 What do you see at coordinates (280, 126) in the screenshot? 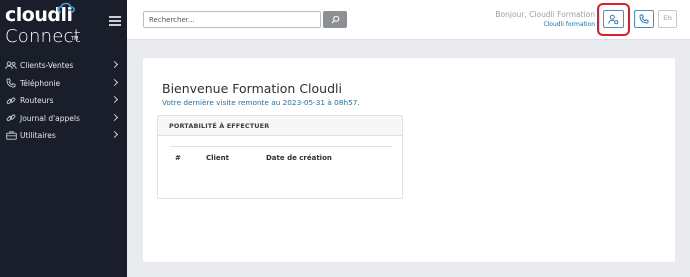
I see `card-title: PORTABILITÉ À EFFECTUER` at bounding box center [280, 126].